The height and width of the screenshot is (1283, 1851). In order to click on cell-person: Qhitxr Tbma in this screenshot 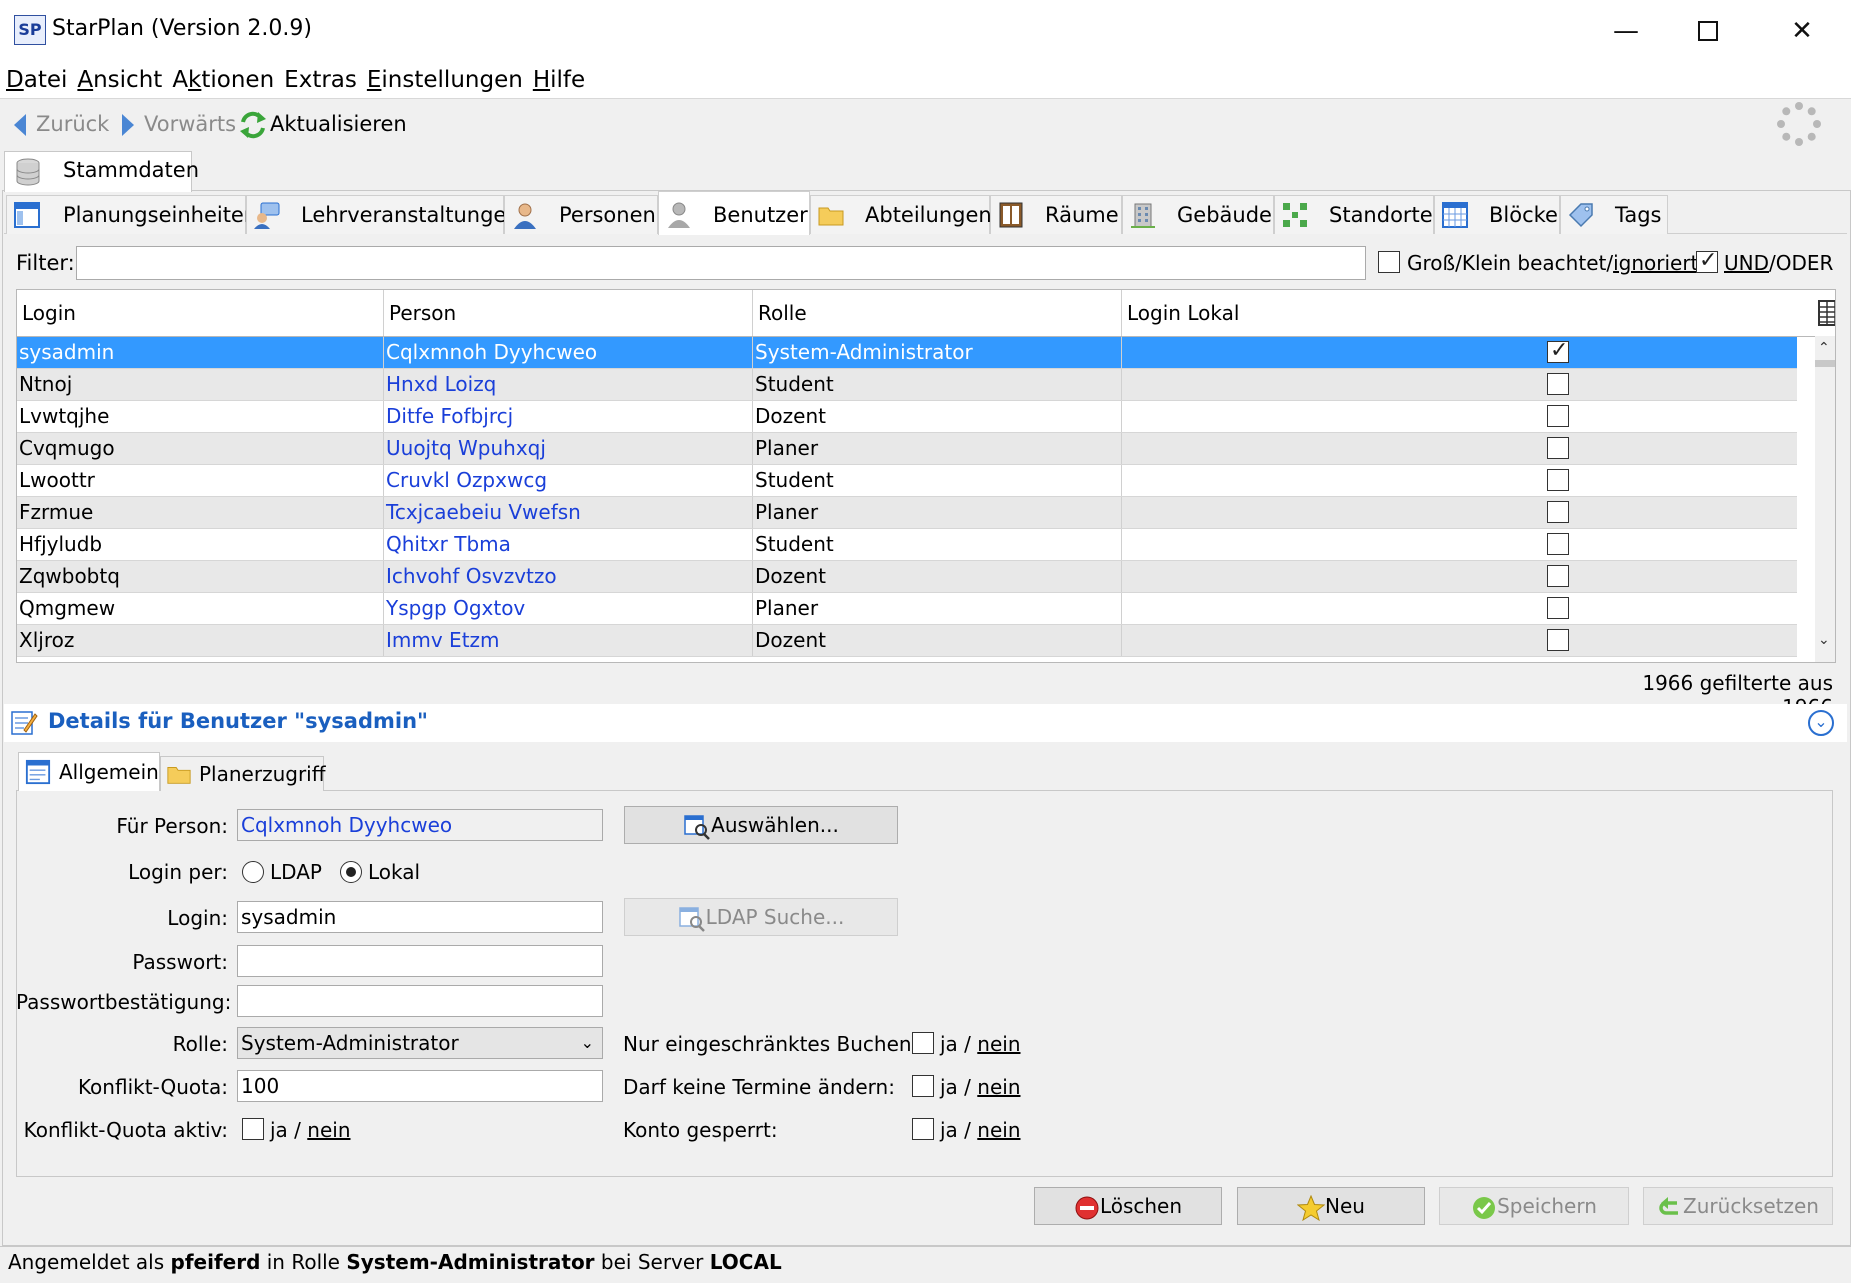, I will do `click(568, 544)`.